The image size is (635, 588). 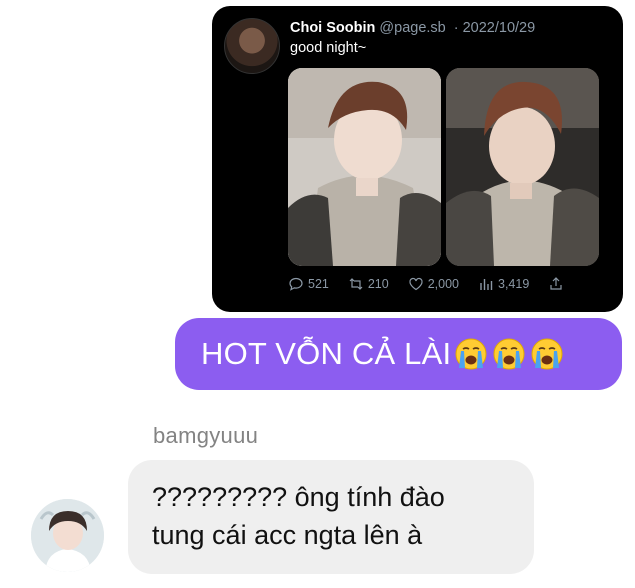 I want to click on retweet-action: 210, so click(x=368, y=284).